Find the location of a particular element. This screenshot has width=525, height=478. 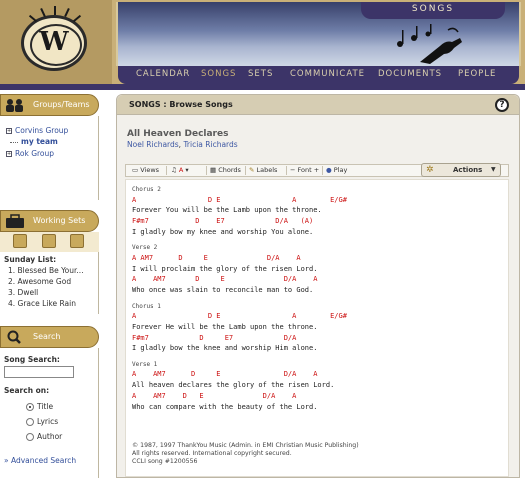

radio-label: Lyrics is located at coordinates (48, 421).